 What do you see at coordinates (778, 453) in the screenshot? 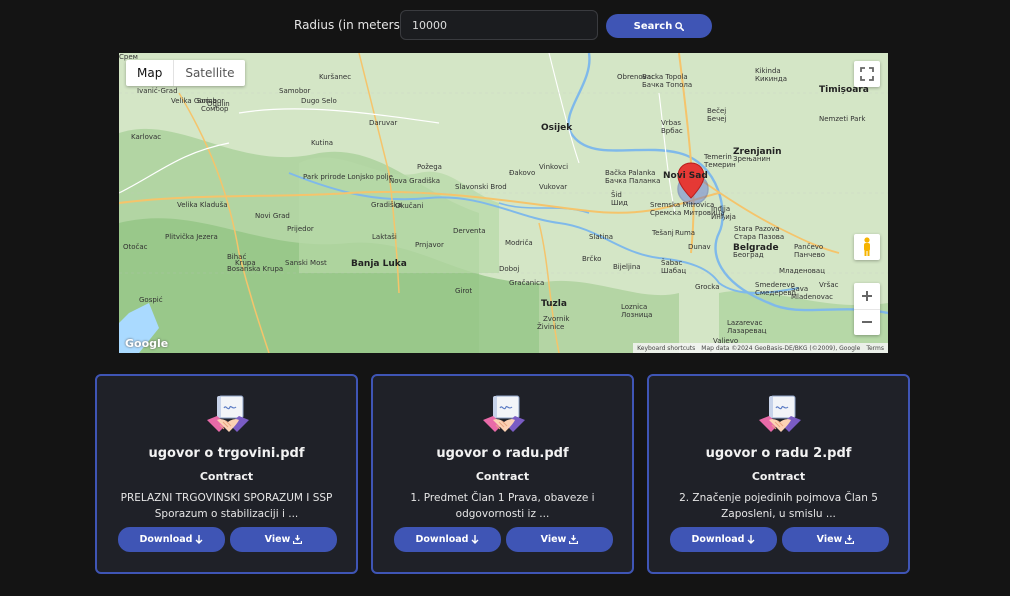
I see `document-title: ugovor o radu 2.pdf` at bounding box center [778, 453].